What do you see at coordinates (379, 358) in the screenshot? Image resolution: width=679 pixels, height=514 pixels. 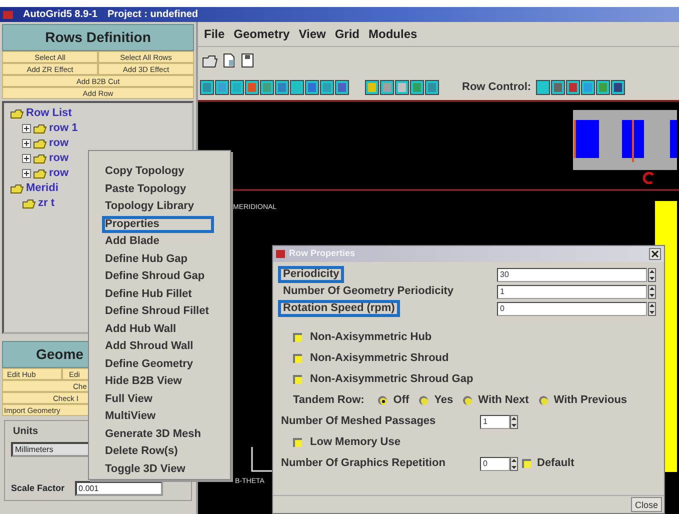 I see `checkbox-label: Non-Axisymmetric Shroud` at bounding box center [379, 358].